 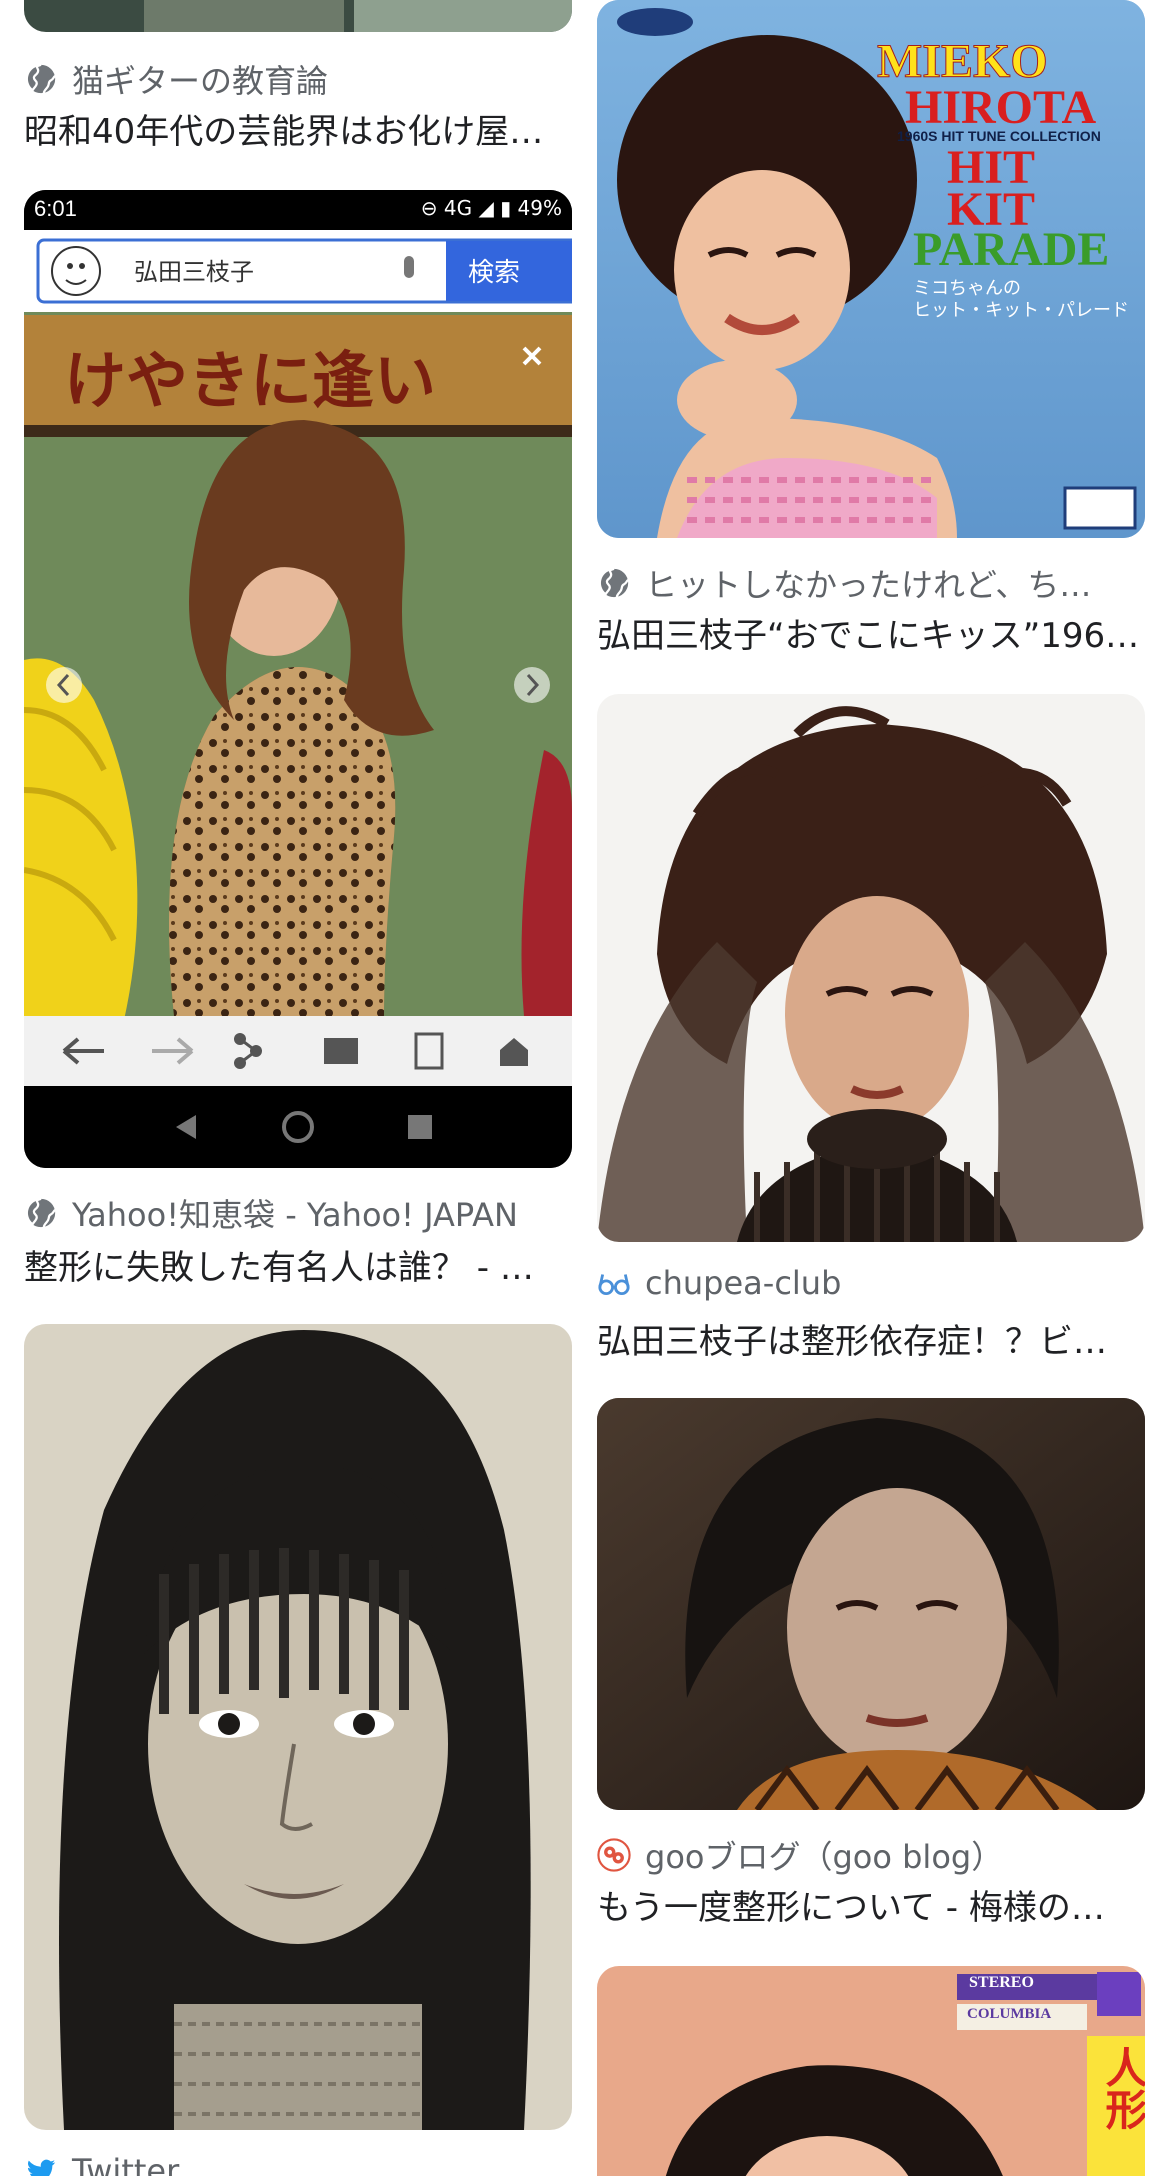 I want to click on result-source-row: Yahoo!知恵袋 - Yahoo! JAPAN, so click(x=271, y=1213).